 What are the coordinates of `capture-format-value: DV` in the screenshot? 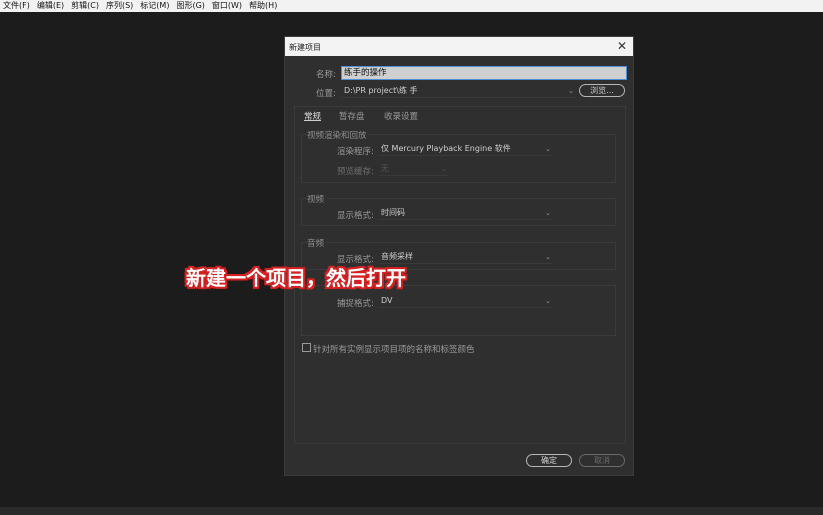 It's located at (387, 300).